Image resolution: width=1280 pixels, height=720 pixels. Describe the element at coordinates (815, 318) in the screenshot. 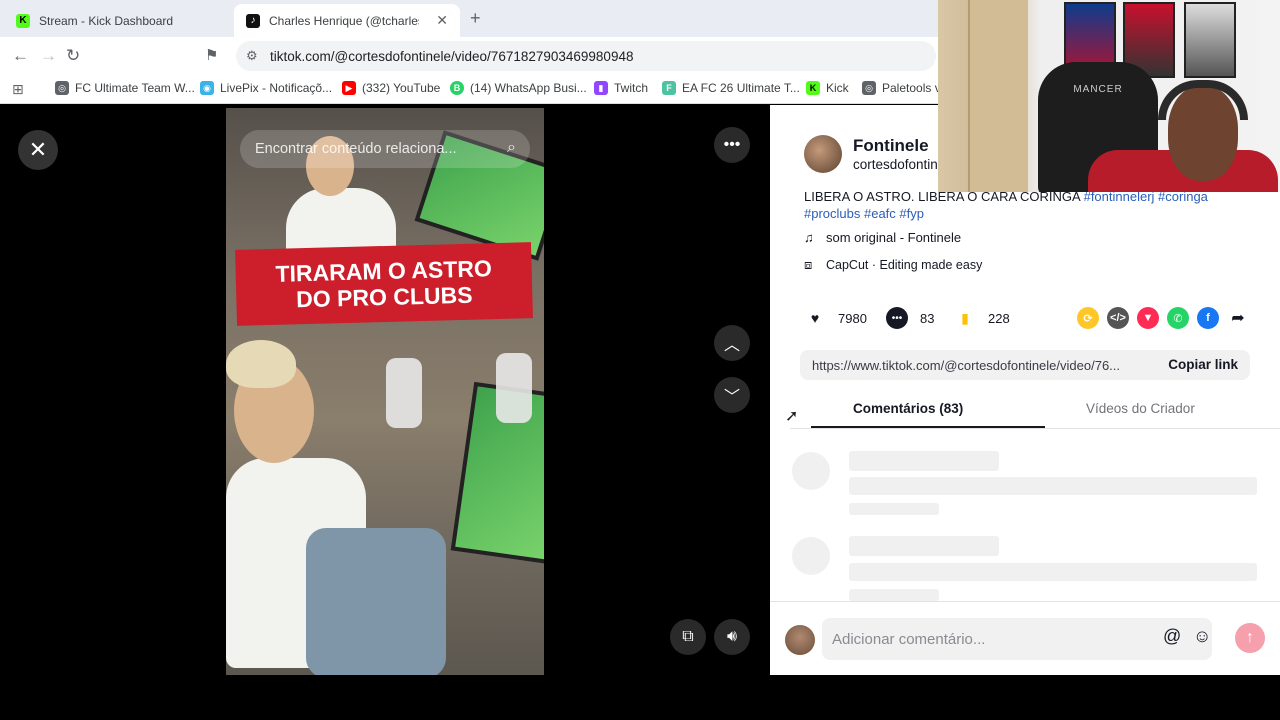

I see `heart-icon: ♥` at that location.